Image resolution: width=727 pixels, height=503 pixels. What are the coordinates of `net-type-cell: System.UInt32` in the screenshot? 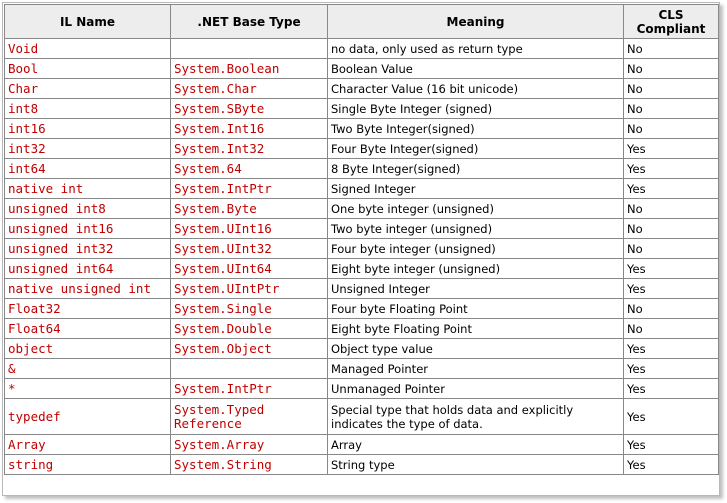 It's located at (249, 249).